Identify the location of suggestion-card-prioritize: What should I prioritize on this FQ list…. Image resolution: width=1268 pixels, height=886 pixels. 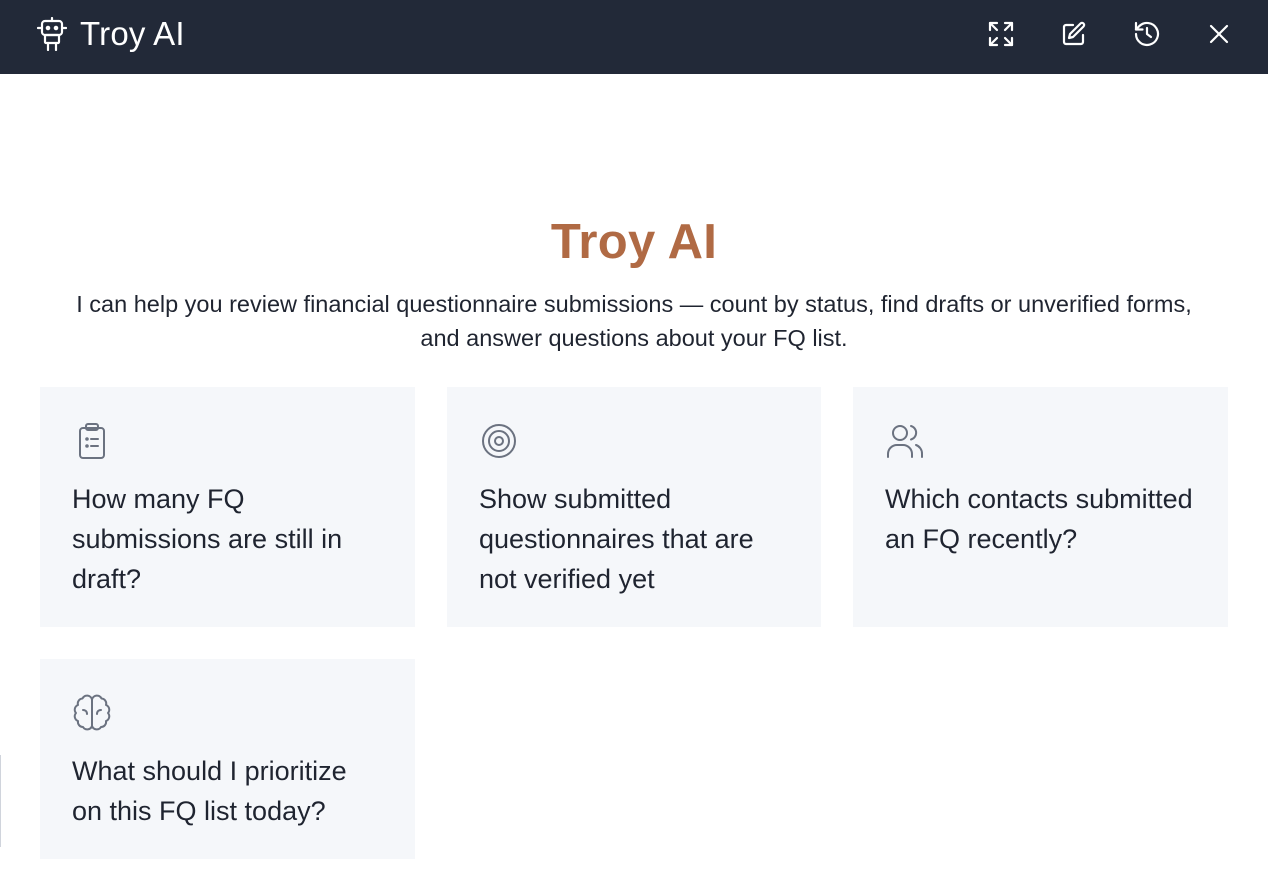
(227, 759).